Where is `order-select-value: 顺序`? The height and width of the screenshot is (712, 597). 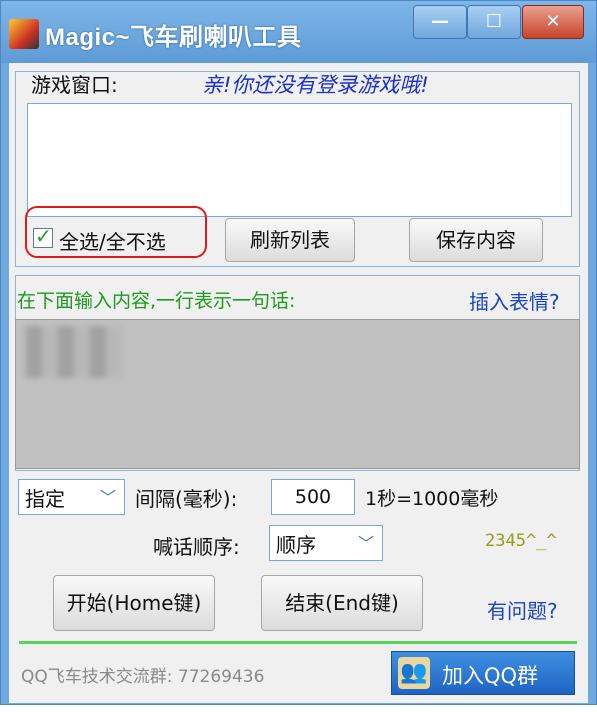 order-select-value: 顺序 is located at coordinates (296, 545).